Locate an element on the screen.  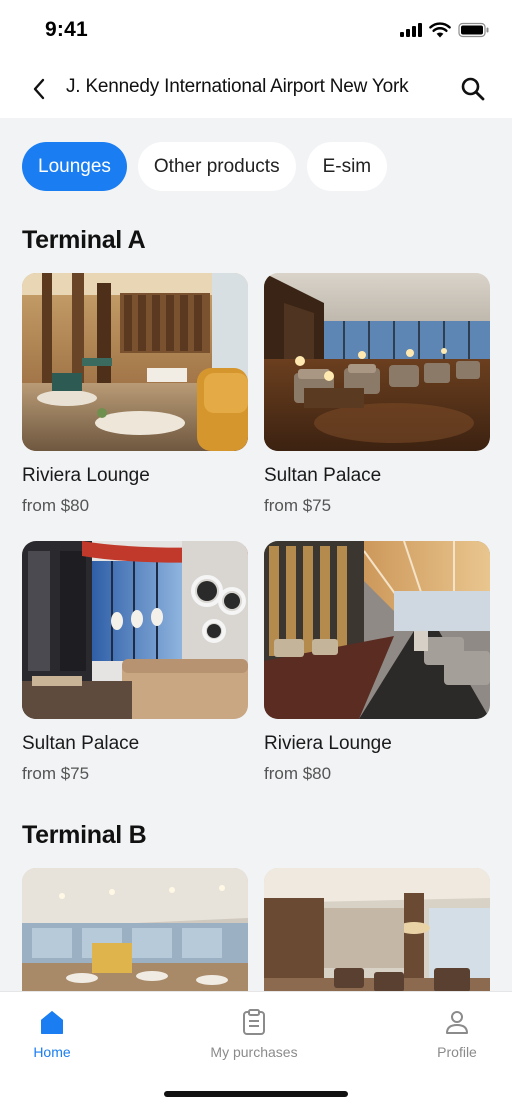
back-button is located at coordinates (39, 89).